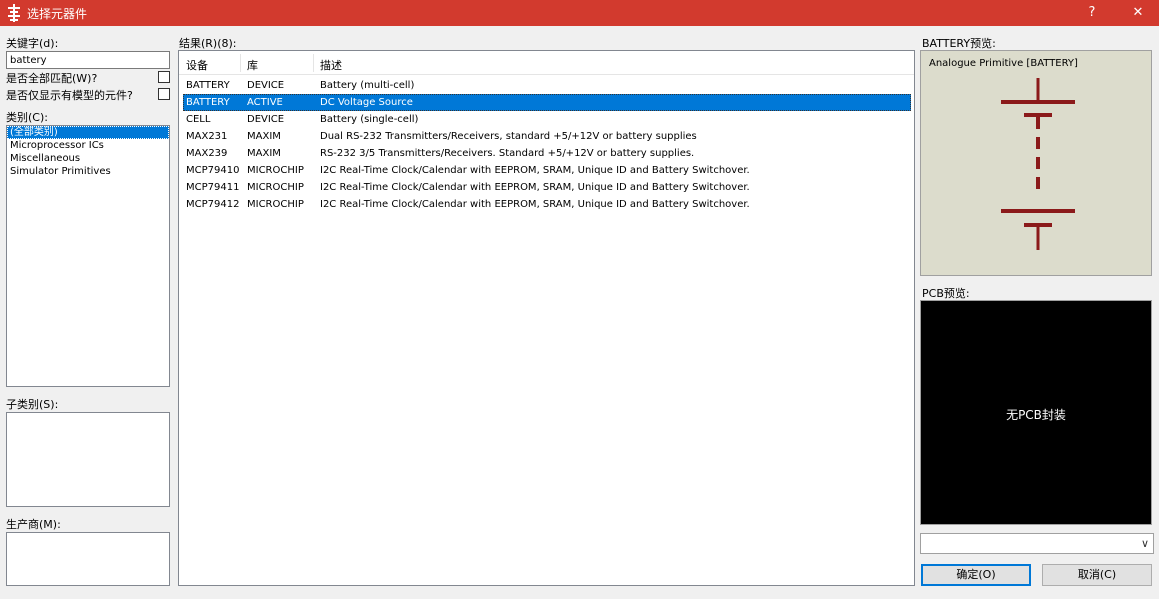  I want to click on help-button: ?, so click(1092, 13).